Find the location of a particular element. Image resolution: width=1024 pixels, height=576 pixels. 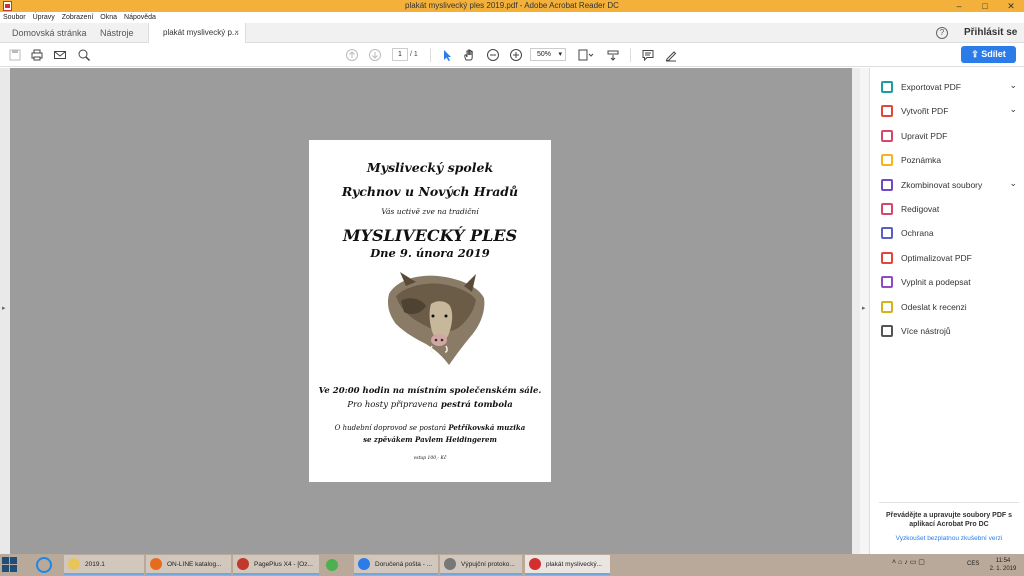

tool-zkombinovat-soubory: Zkombinovat soubory ⌄ is located at coordinates (951, 185).